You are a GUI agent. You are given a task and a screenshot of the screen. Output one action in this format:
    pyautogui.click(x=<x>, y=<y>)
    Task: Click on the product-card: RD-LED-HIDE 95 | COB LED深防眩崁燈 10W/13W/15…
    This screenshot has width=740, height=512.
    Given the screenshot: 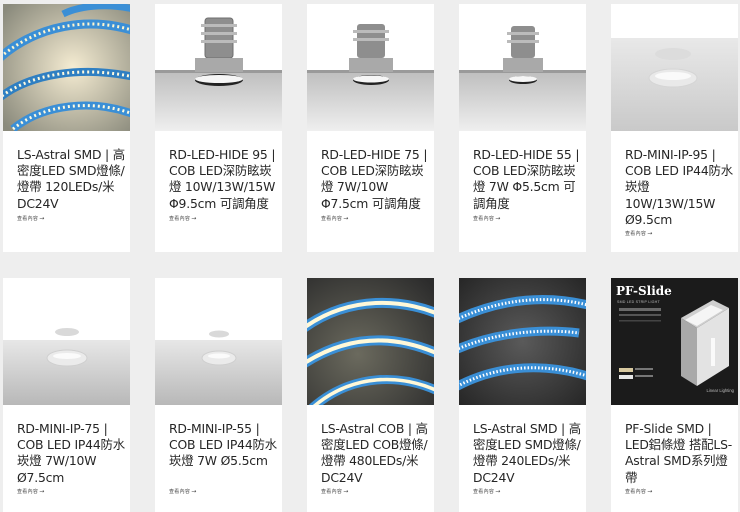 What is the action you would take?
    pyautogui.click(x=218, y=128)
    